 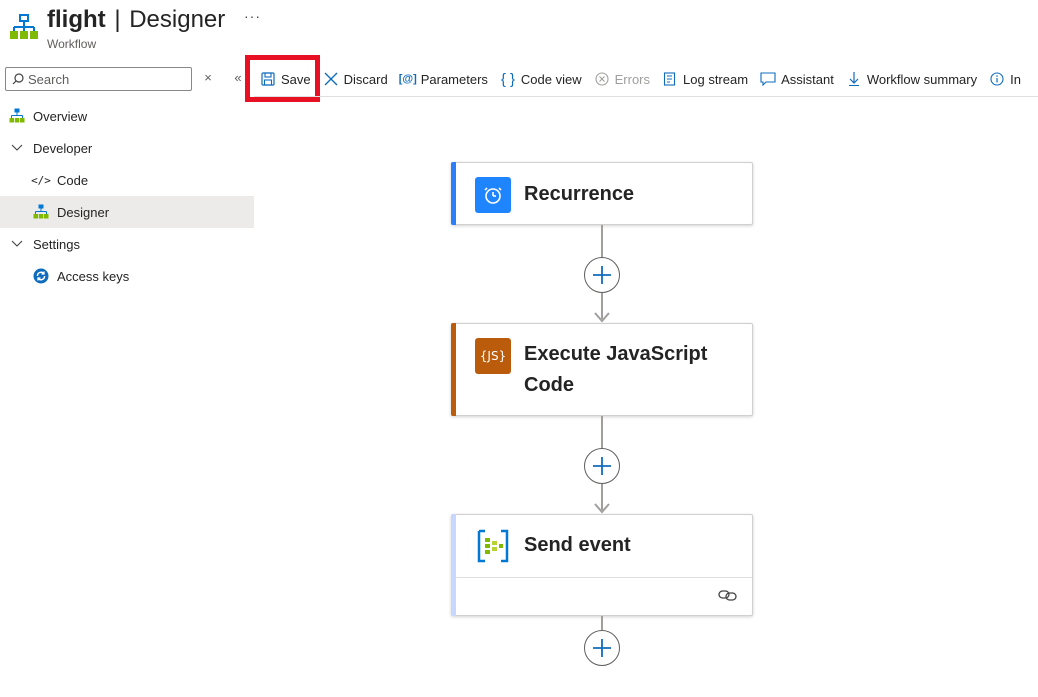 I want to click on discard-label: Discard, so click(x=365, y=79).